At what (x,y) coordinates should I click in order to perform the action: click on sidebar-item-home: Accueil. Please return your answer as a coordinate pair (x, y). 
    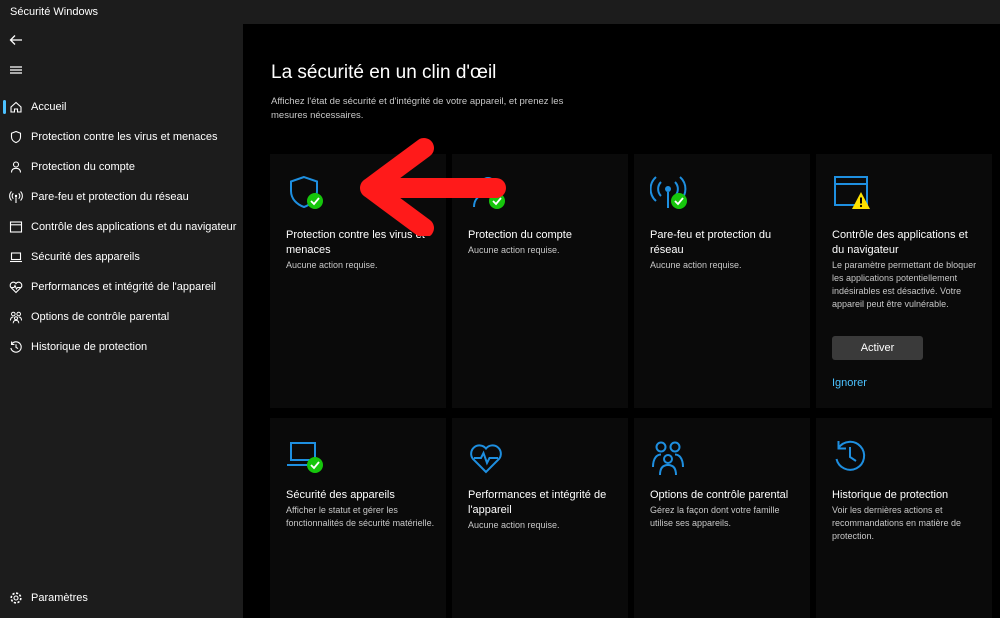
    Looking at the image, I should click on (121, 107).